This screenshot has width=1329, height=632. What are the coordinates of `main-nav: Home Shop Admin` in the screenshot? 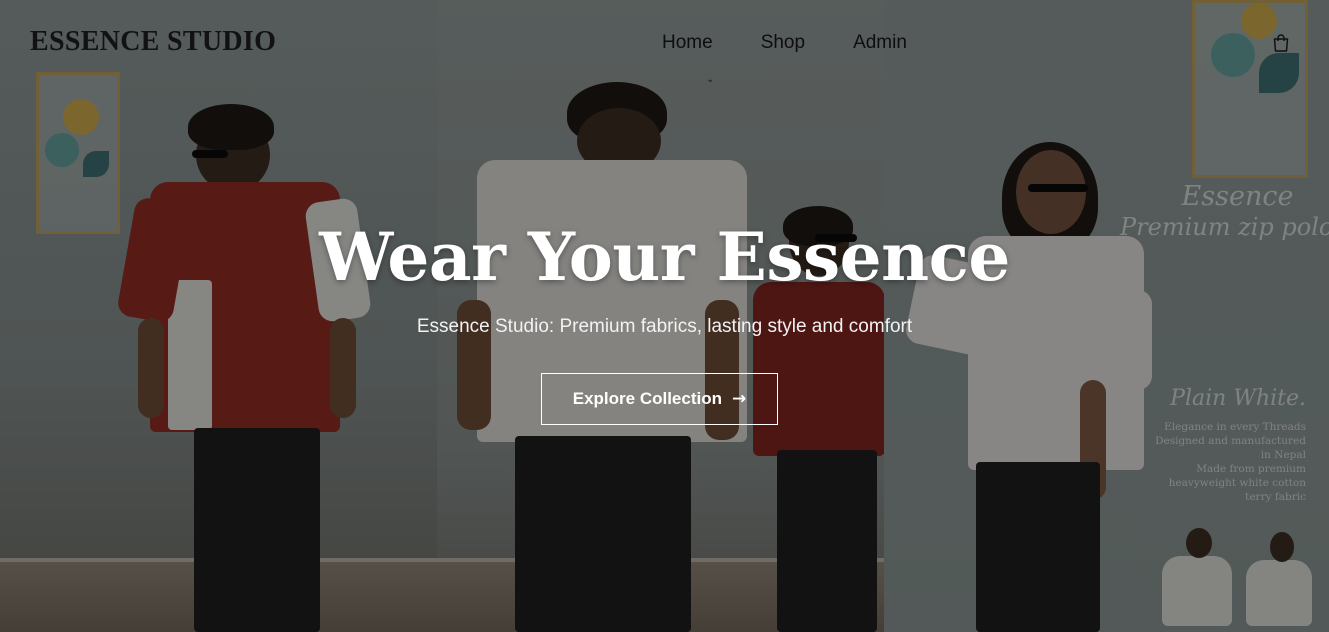 It's located at (784, 43).